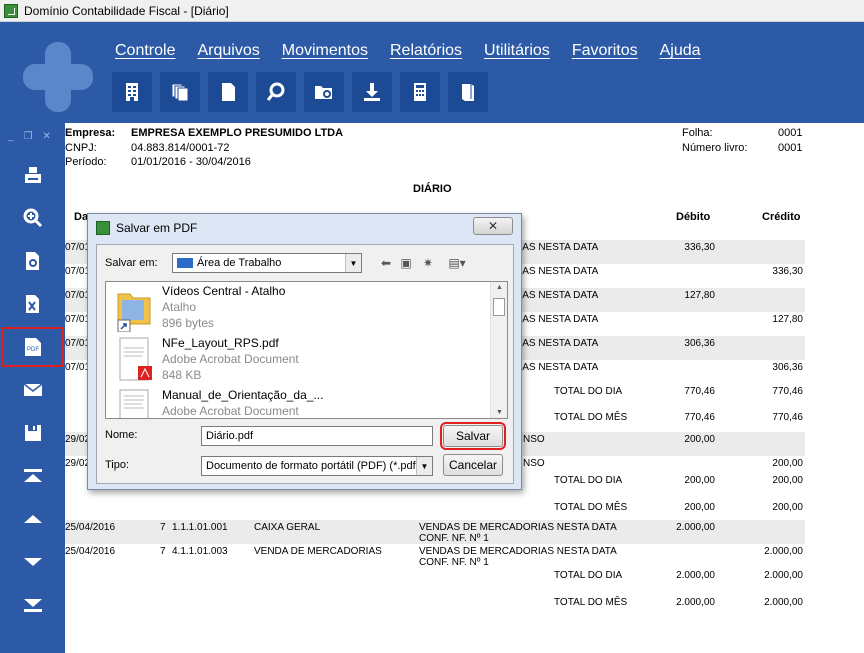  Describe the element at coordinates (200, 527) in the screenshot. I see `row-account: 1.1.1.01.001` at that location.